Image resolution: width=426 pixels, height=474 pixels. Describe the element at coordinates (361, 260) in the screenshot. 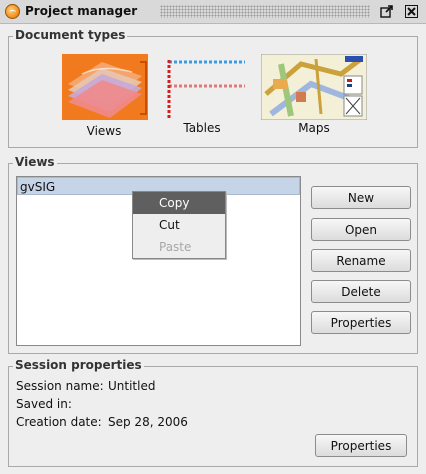

I see `rename-button: Rename` at that location.